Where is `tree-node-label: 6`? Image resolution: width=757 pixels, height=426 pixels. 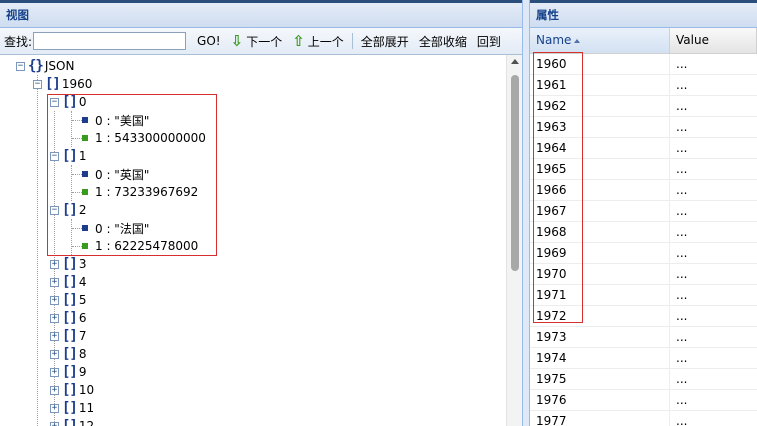 tree-node-label: 6 is located at coordinates (82, 318).